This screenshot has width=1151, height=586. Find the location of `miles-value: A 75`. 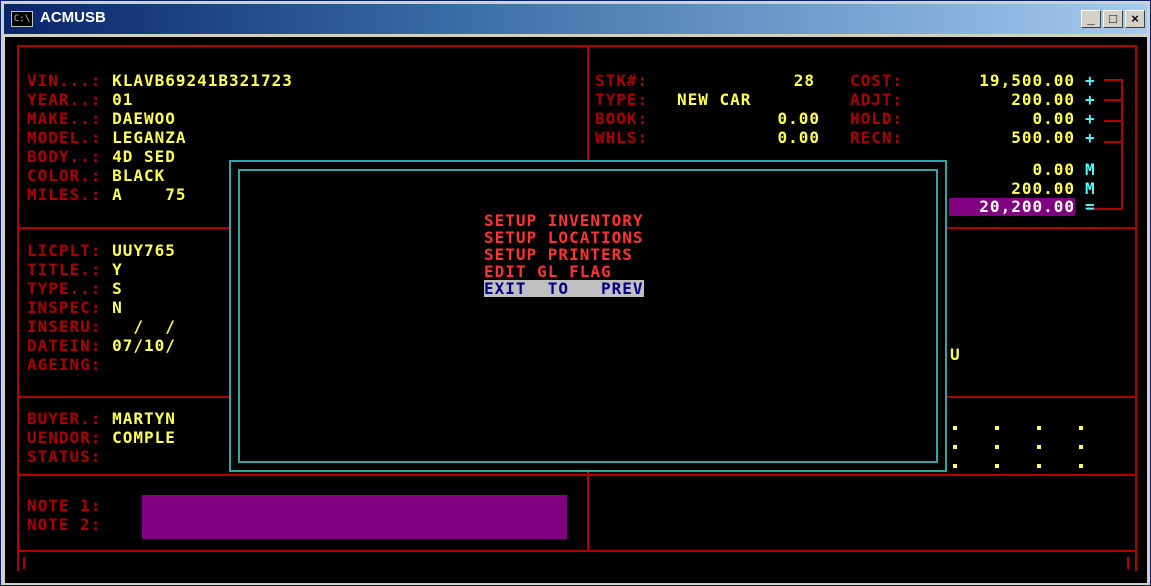

miles-value: A 75 is located at coordinates (149, 194).